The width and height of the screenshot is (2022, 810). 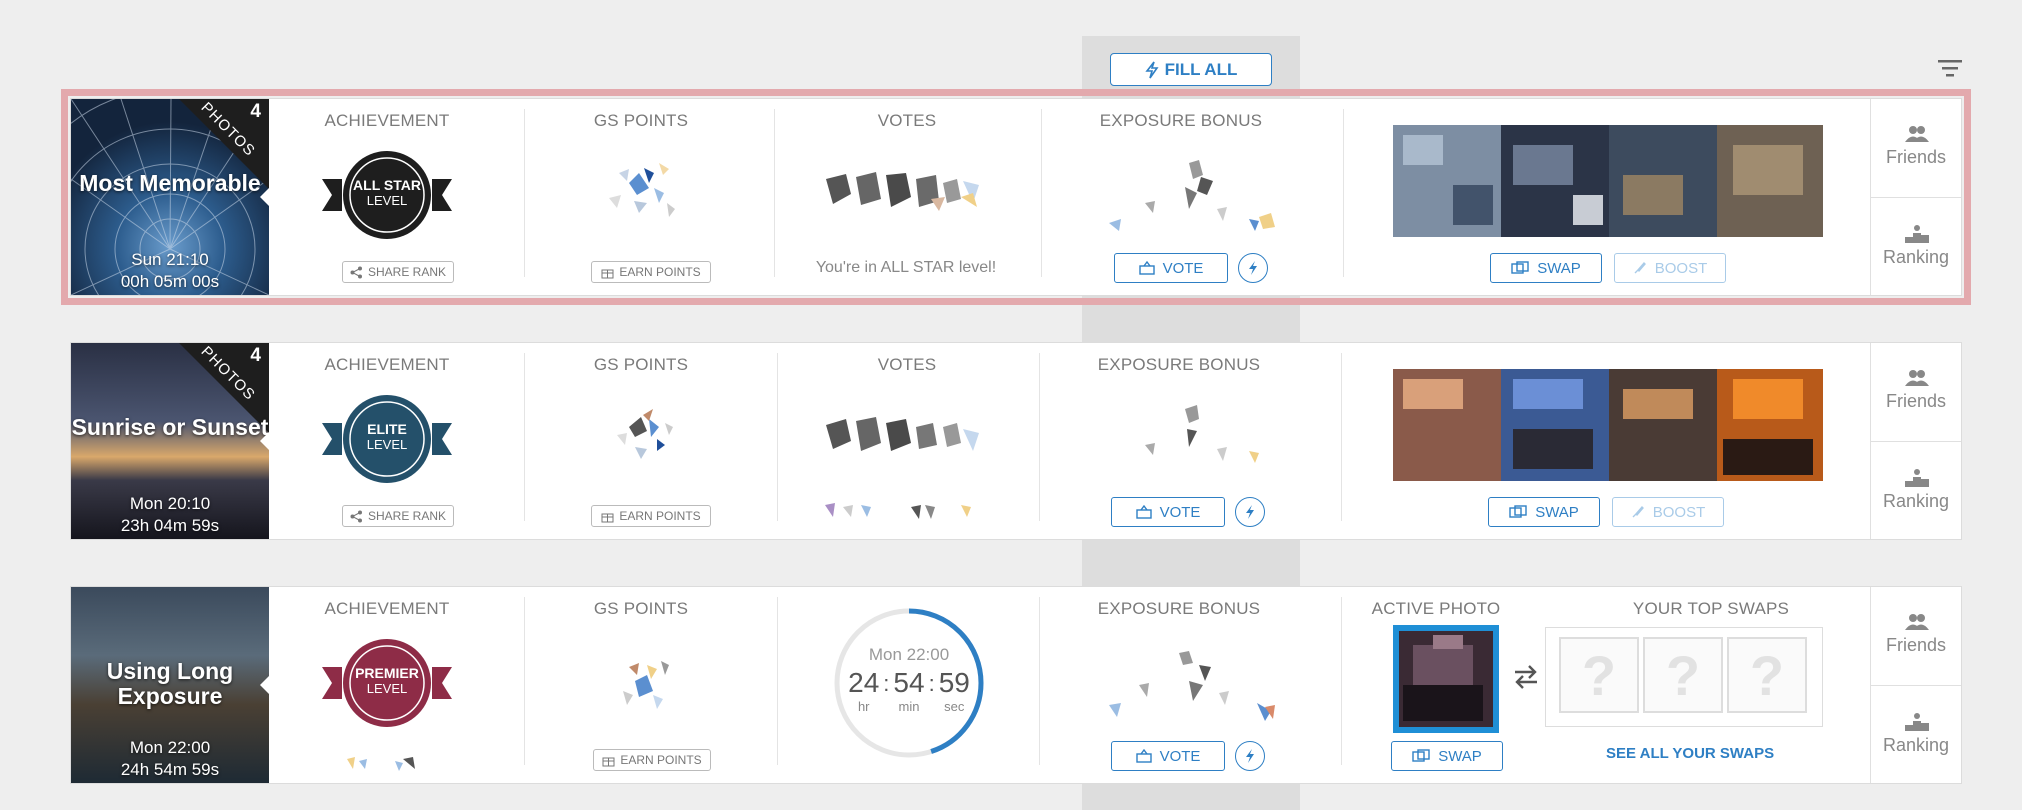 I want to click on challenge-title: Sunrise or Sunset, so click(x=170, y=427).